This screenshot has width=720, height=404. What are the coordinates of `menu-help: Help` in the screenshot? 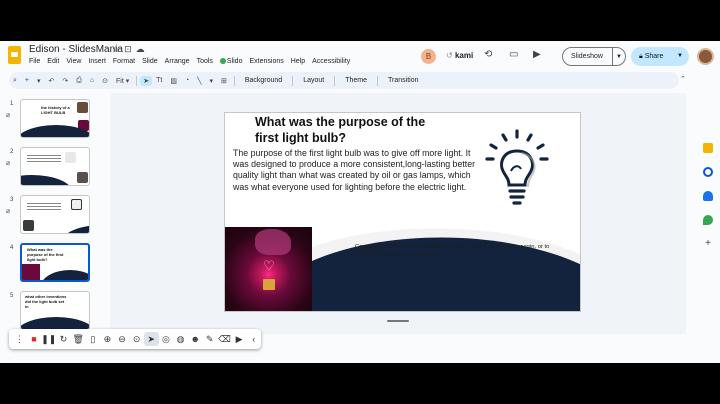 It's located at (298, 61).